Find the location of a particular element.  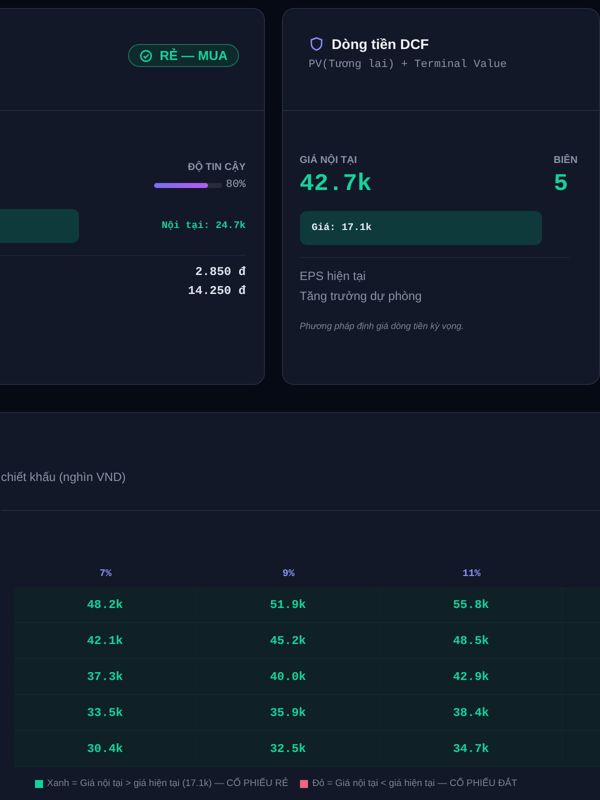

intrinsic-note: Nội tại: 24.7k is located at coordinates (204, 226).